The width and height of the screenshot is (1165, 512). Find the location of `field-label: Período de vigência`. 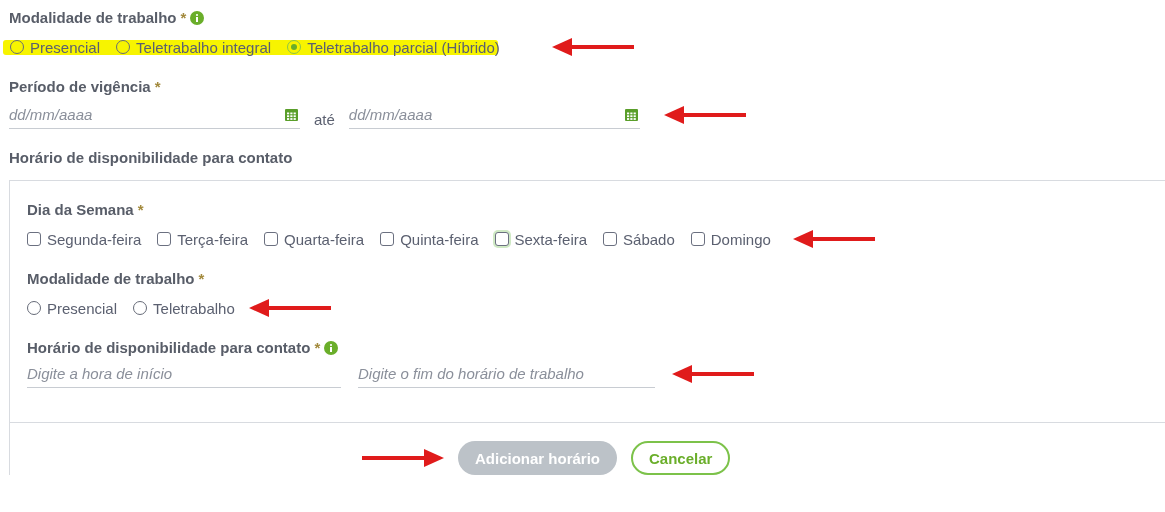

field-label: Período de vigência is located at coordinates (80, 86).